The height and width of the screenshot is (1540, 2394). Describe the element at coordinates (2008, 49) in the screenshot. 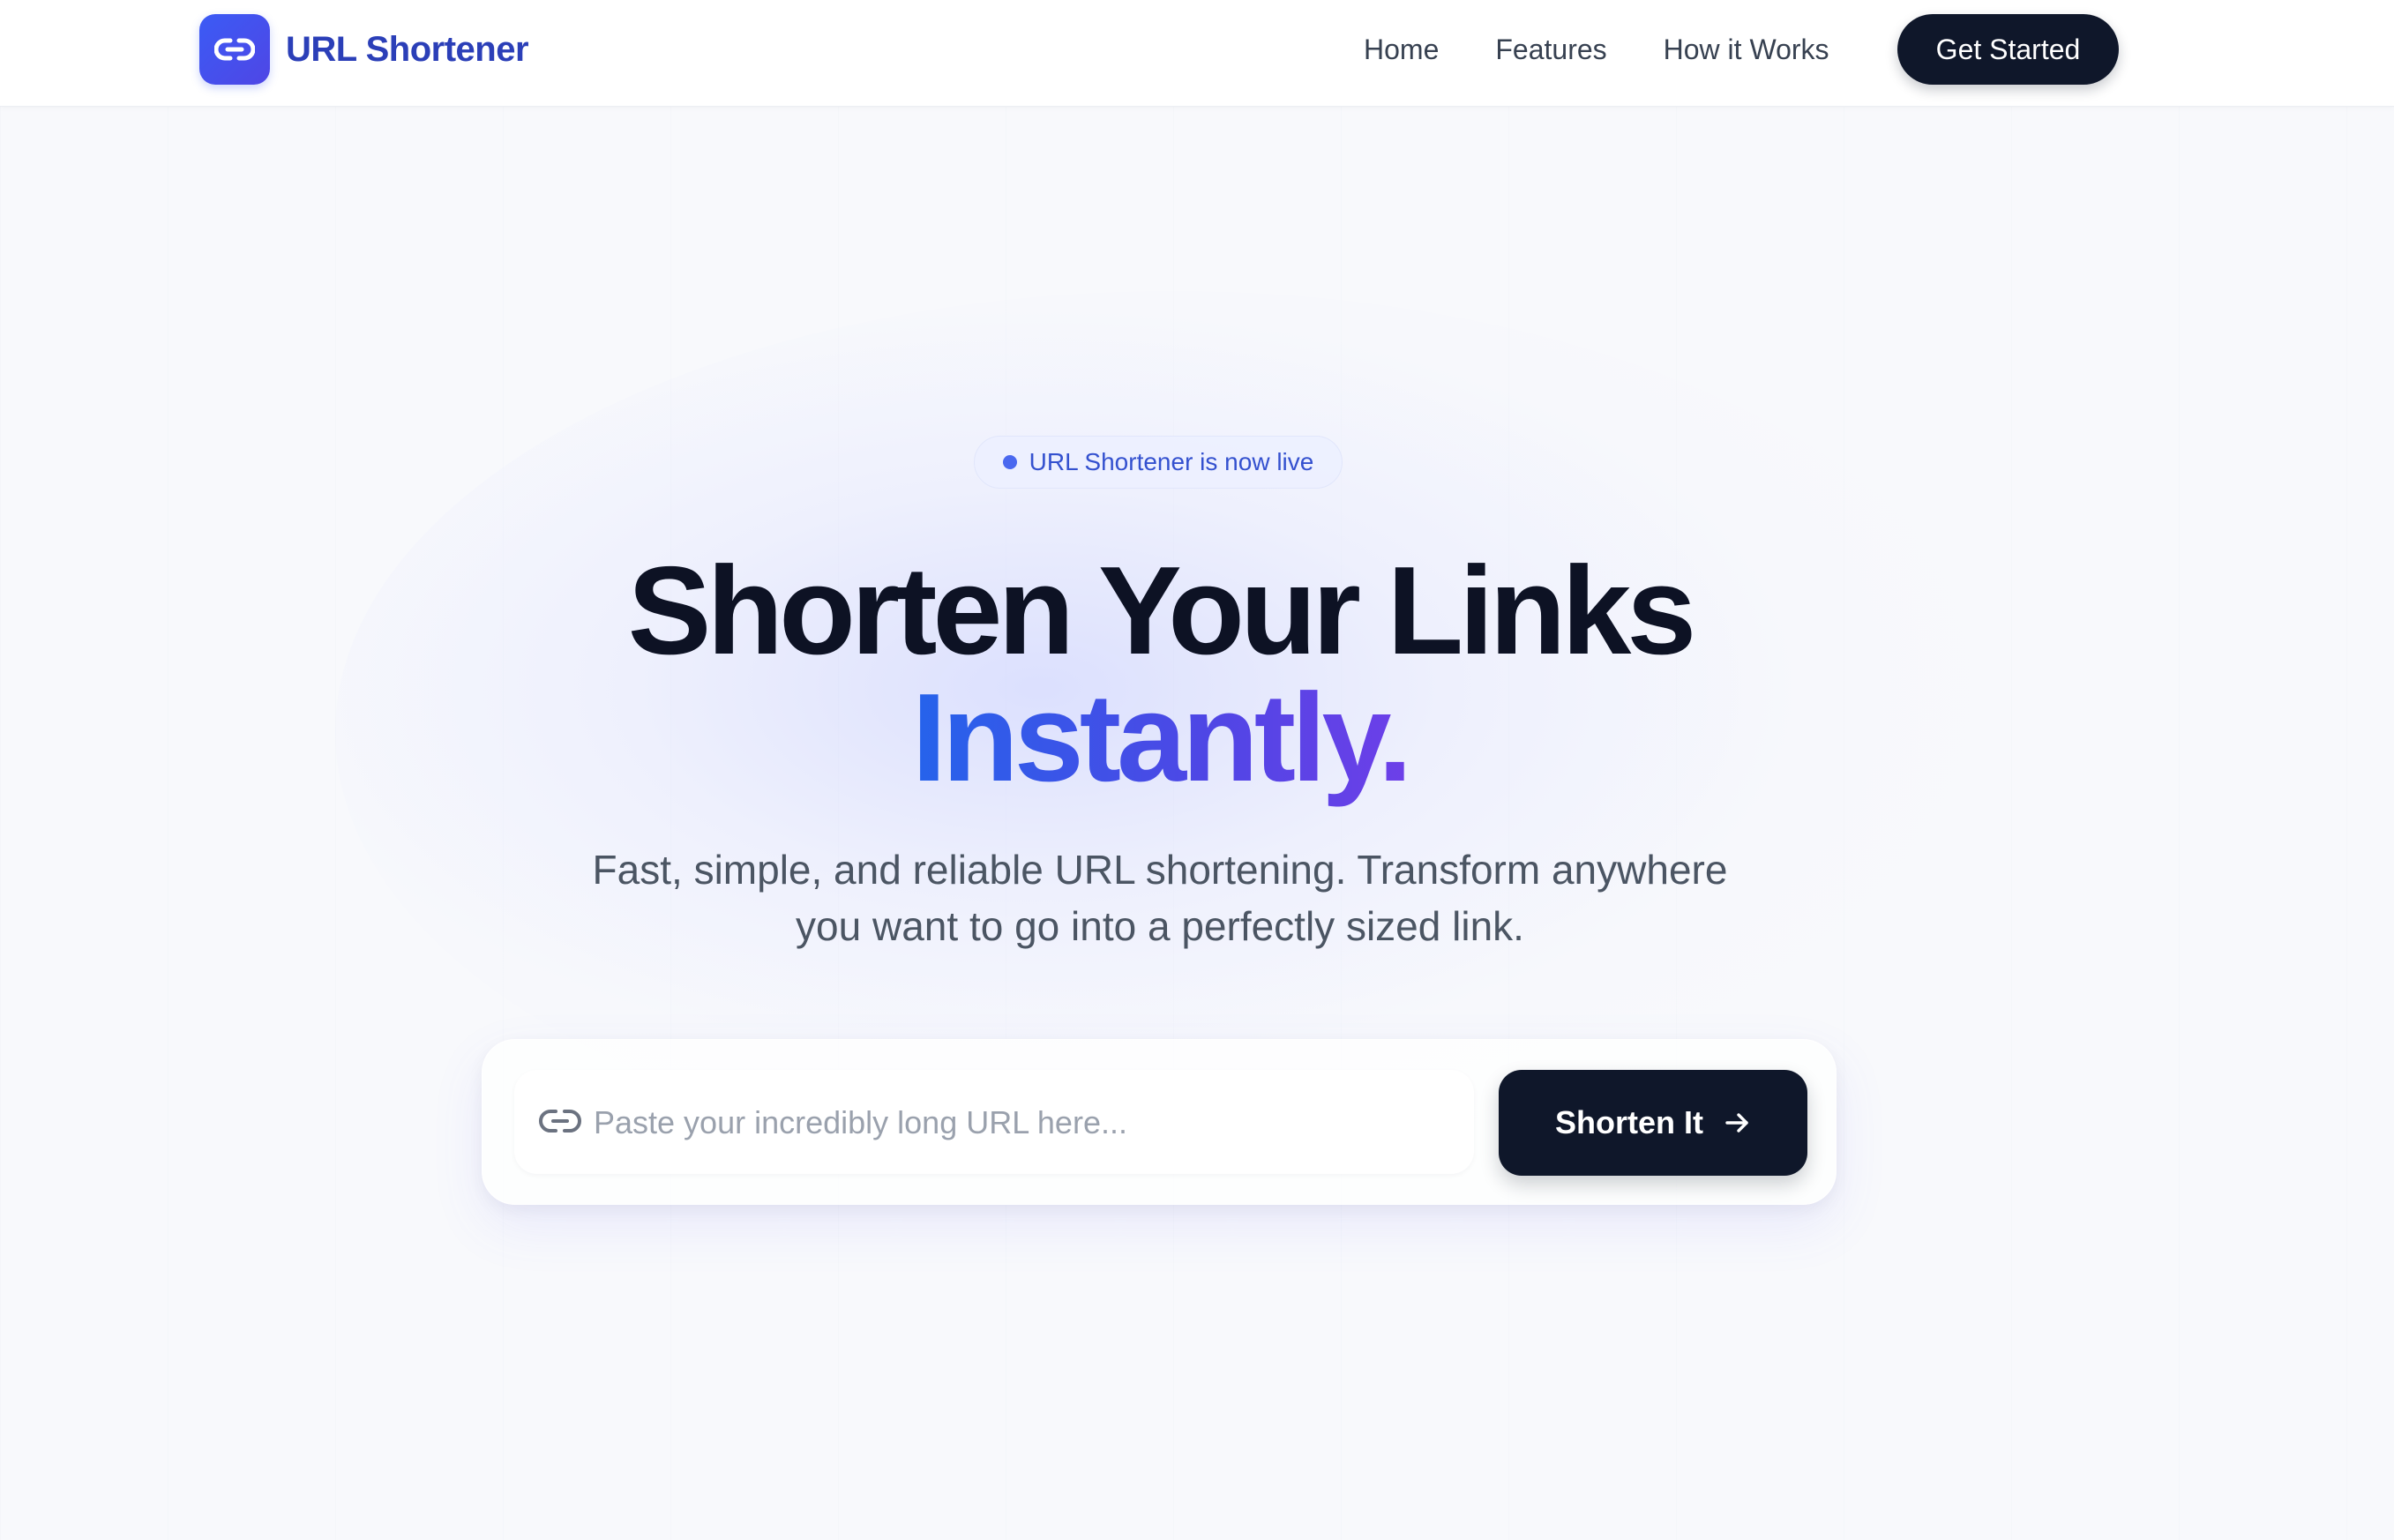

I see `get-started-button: Get Started` at that location.